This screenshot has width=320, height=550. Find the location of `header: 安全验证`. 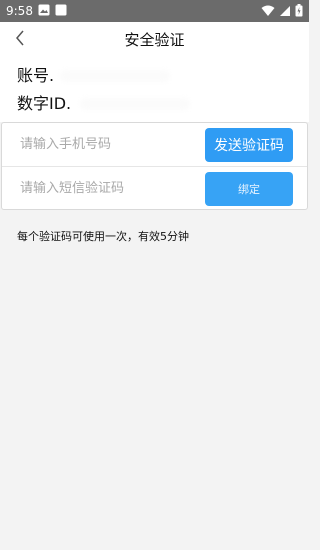

header: 安全验证 is located at coordinates (154, 40).